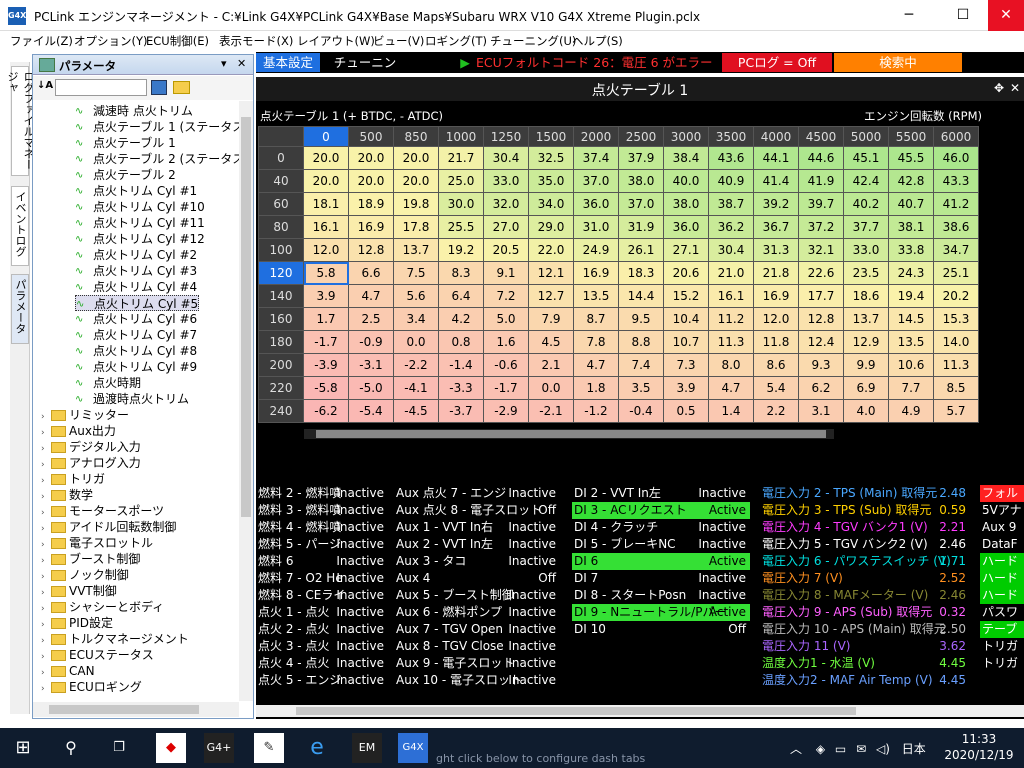 The image size is (1024, 768). What do you see at coordinates (641, 342) in the screenshot?
I see `table-cell: 8.8` at bounding box center [641, 342].